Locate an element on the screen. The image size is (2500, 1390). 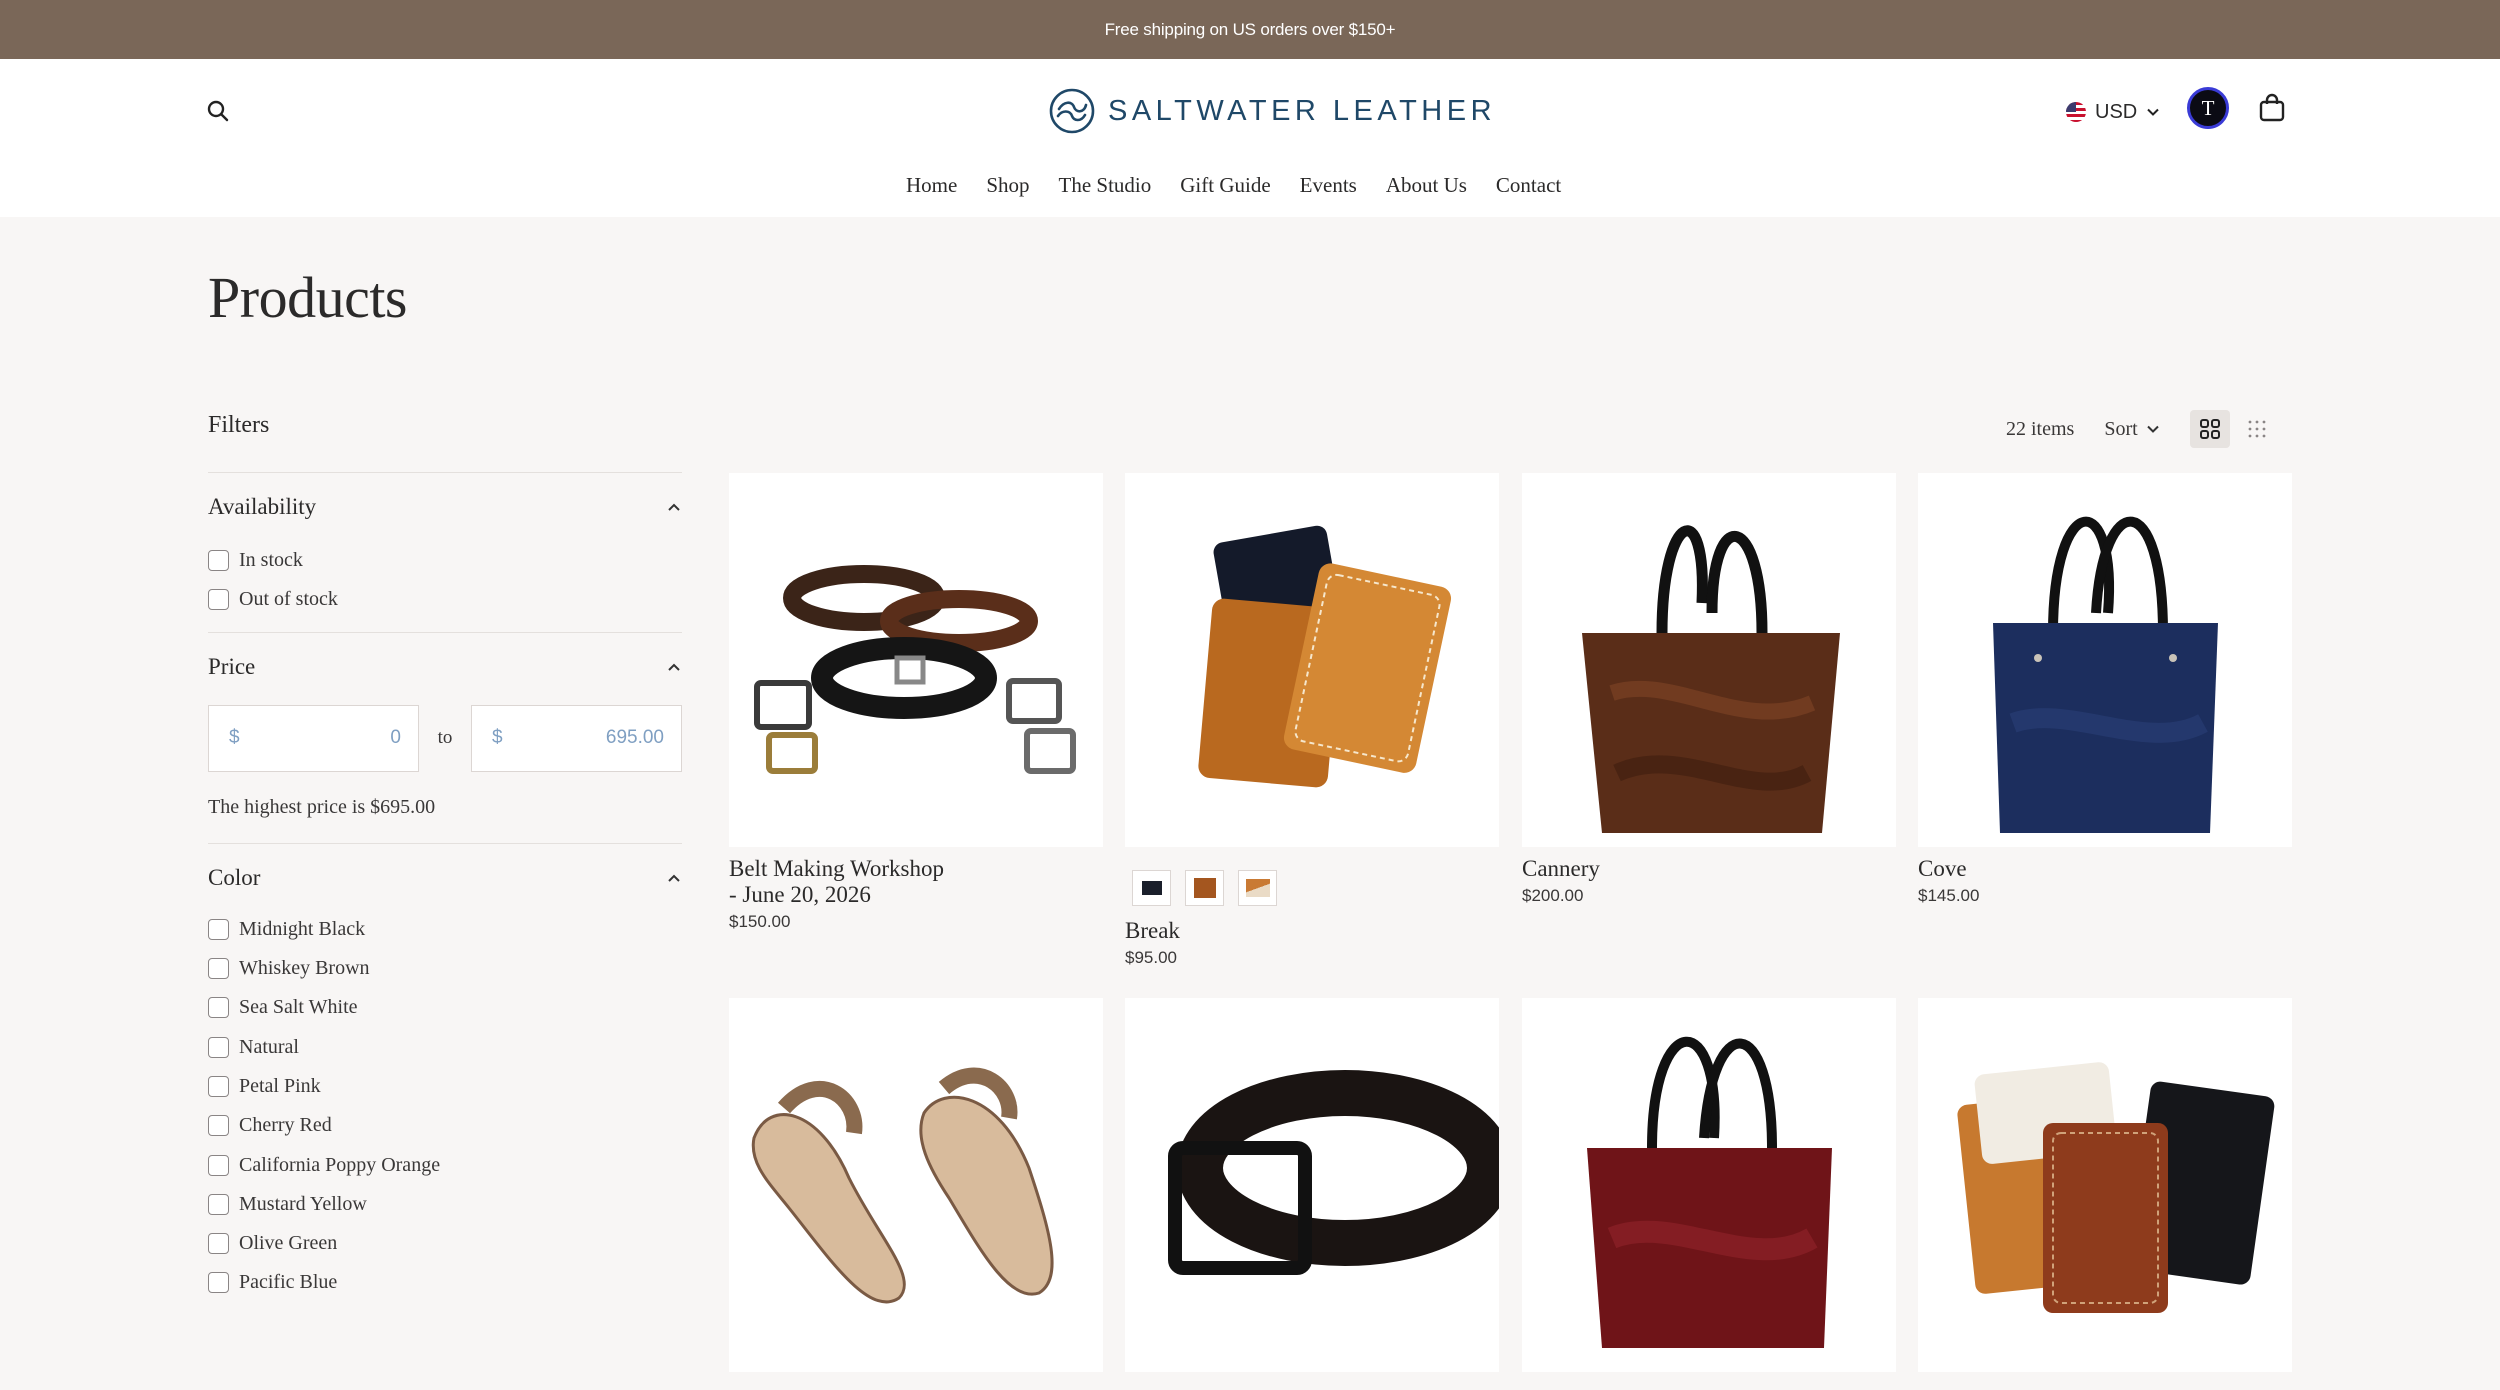
dense-view-button is located at coordinates (2257, 429).